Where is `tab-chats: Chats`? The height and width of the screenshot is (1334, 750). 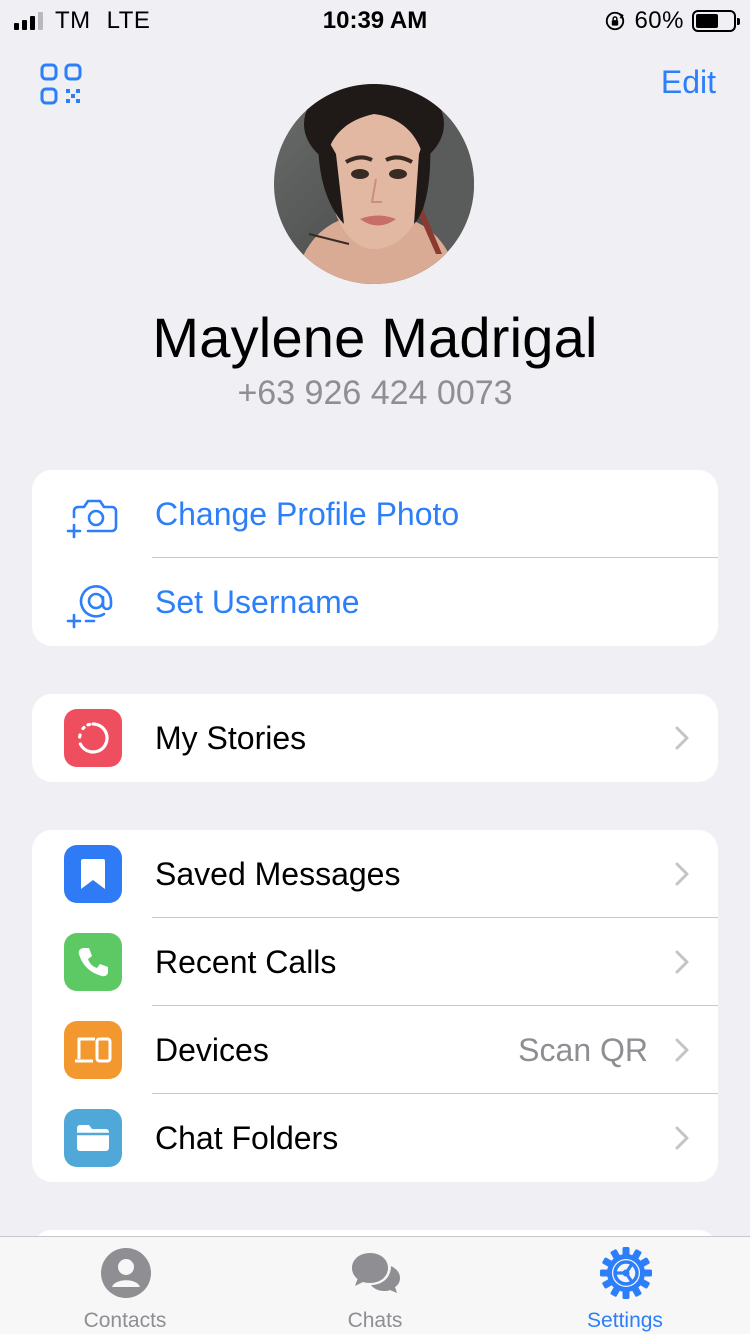 tab-chats: Chats is located at coordinates (375, 1285).